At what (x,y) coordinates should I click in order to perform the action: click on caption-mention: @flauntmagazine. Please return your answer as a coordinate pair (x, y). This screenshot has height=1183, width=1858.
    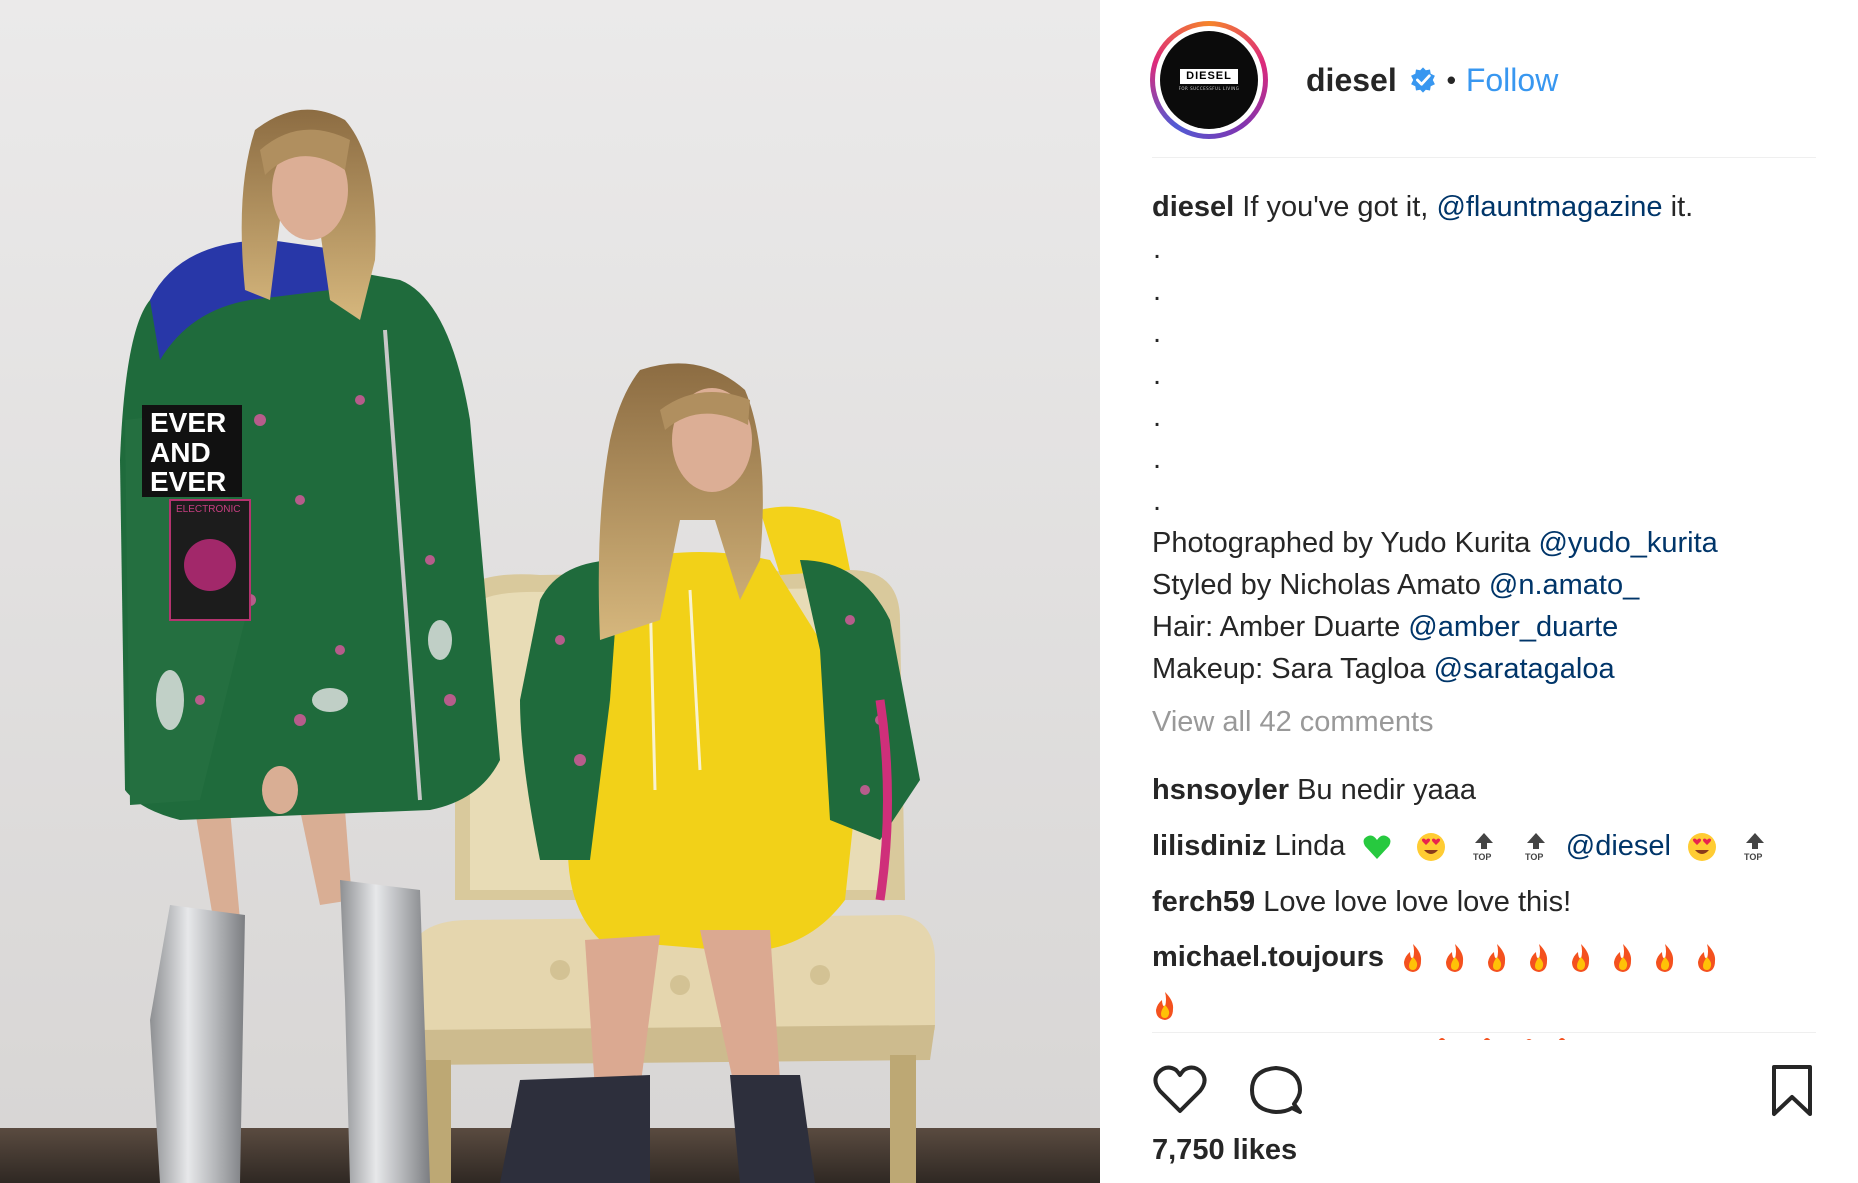
    Looking at the image, I should click on (1549, 207).